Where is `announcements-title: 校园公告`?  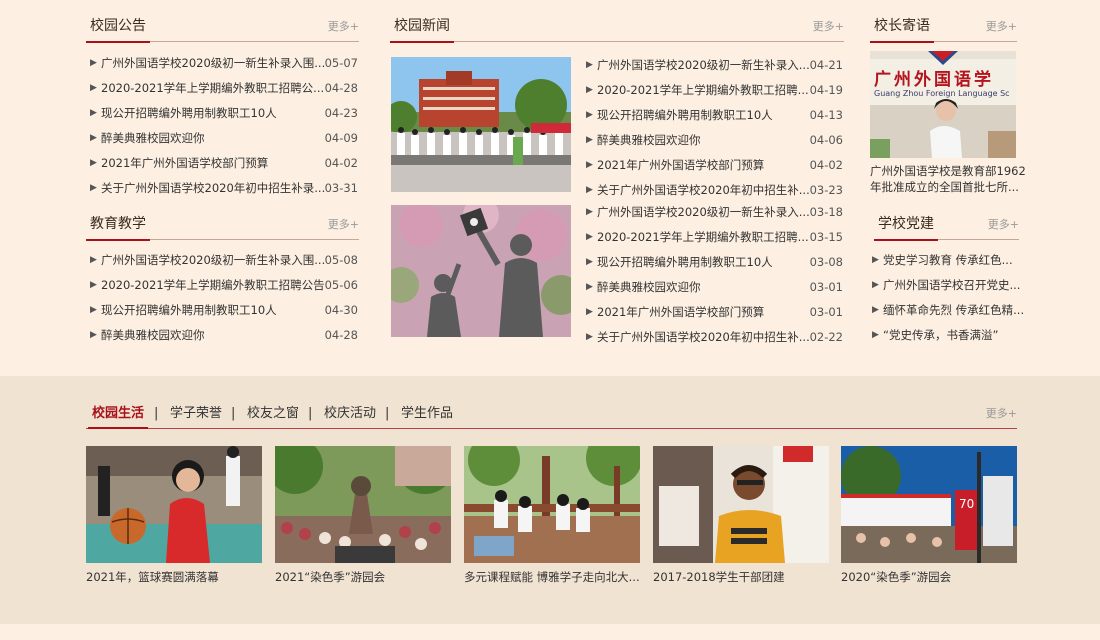 announcements-title: 校园公告 is located at coordinates (118, 29).